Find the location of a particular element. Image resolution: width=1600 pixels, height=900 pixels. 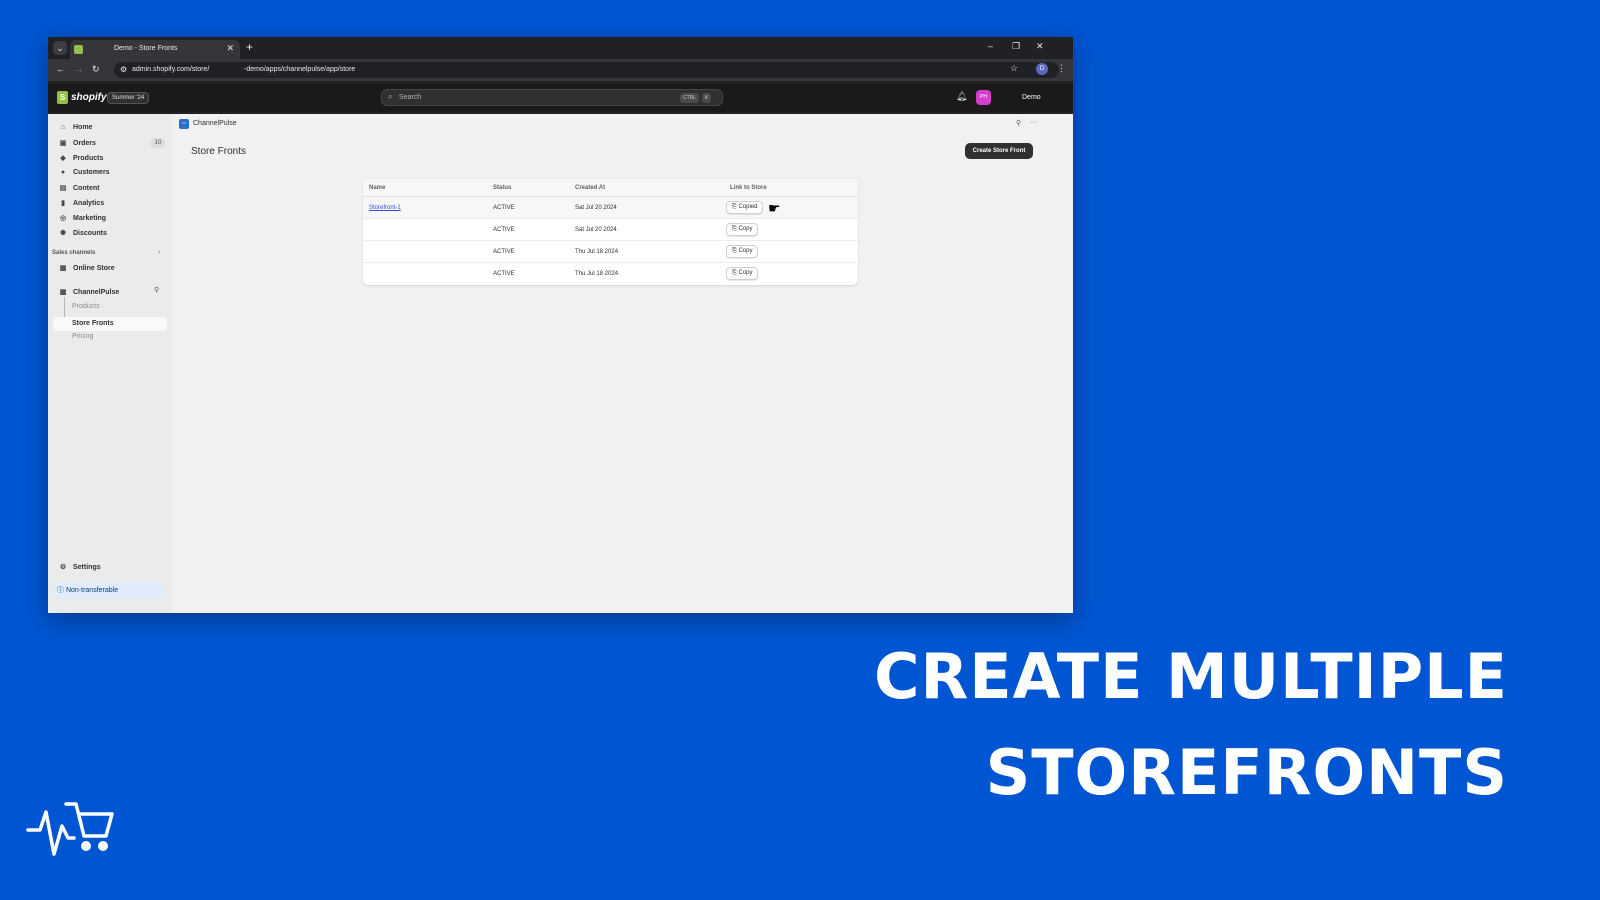

url-suffix: -demo/apps/channelpulse/app/store is located at coordinates (300, 69).